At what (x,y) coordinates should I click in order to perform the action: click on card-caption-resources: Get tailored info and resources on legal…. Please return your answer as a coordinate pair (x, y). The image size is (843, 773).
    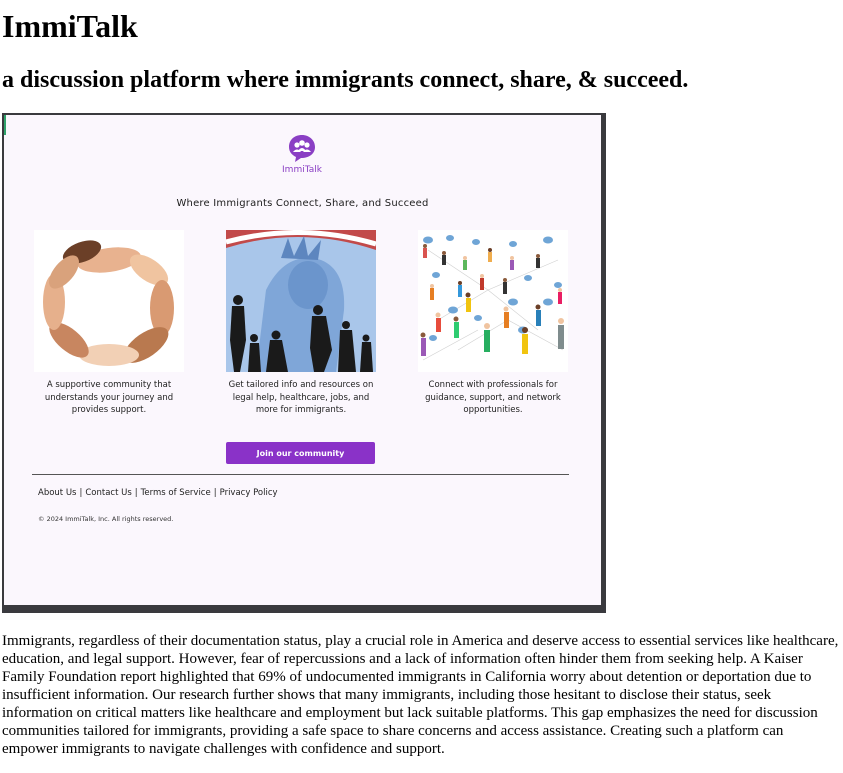
    Looking at the image, I should click on (301, 397).